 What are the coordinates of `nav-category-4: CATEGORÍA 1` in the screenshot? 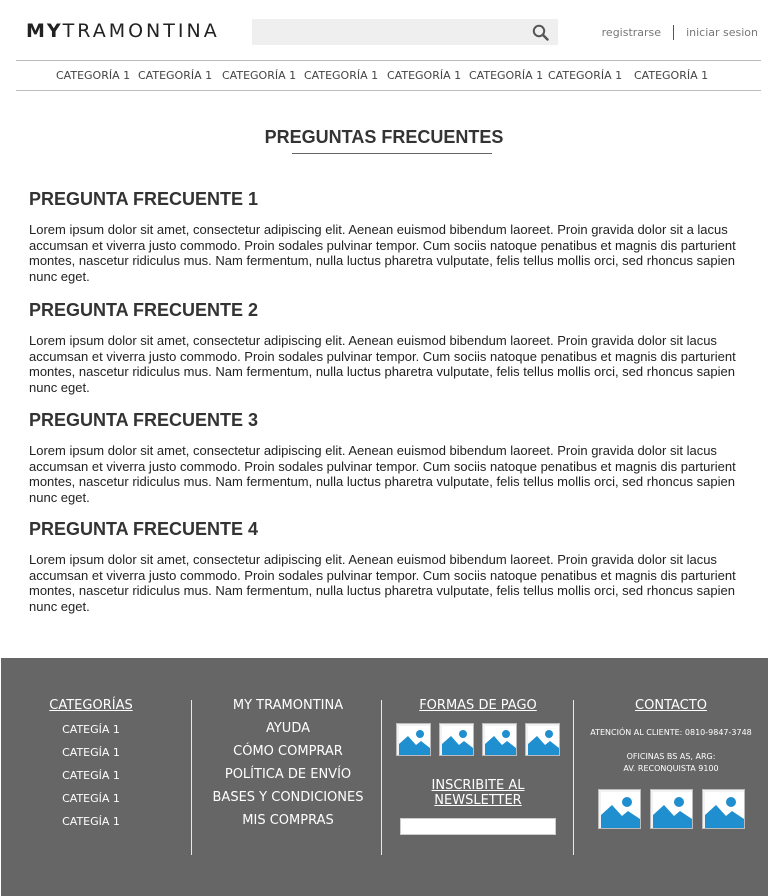 It's located at (341, 75).